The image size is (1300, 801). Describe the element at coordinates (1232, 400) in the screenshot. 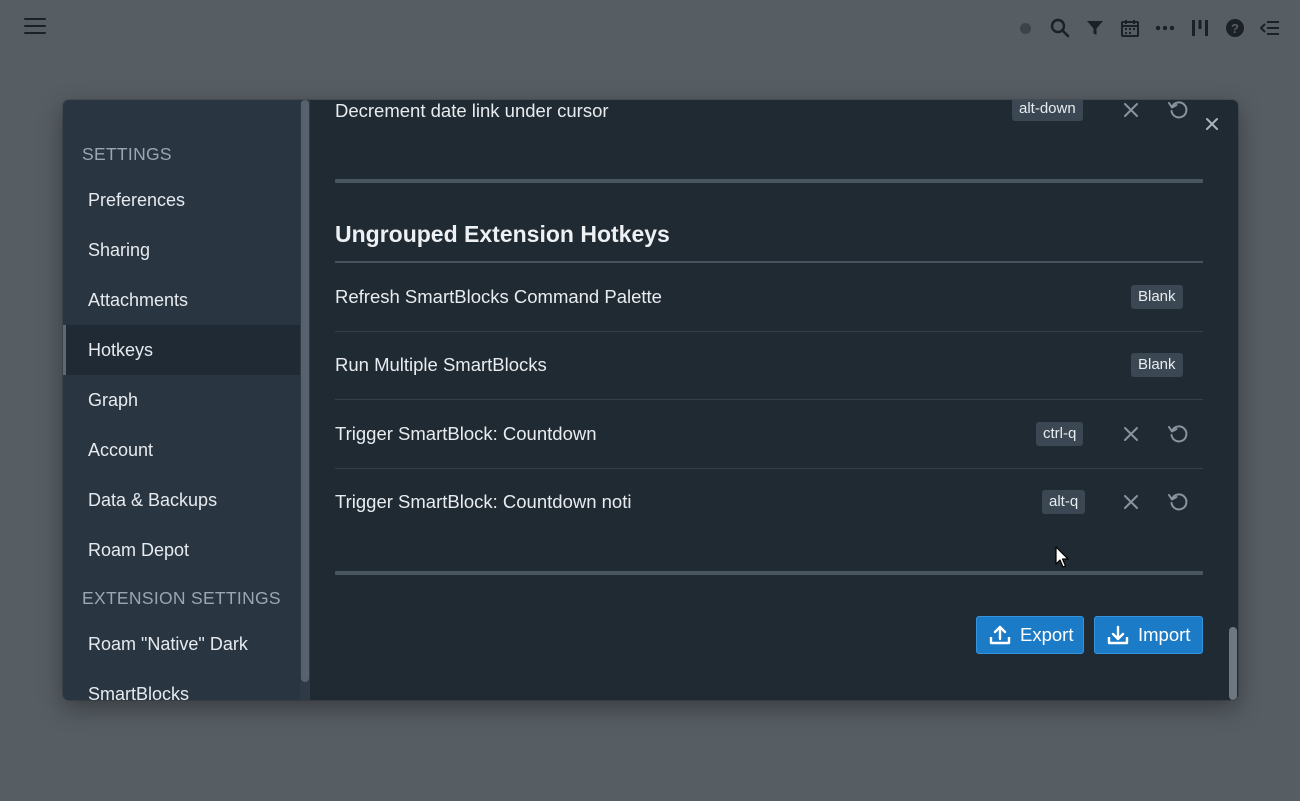

I see `main-scrollbar-track` at that location.